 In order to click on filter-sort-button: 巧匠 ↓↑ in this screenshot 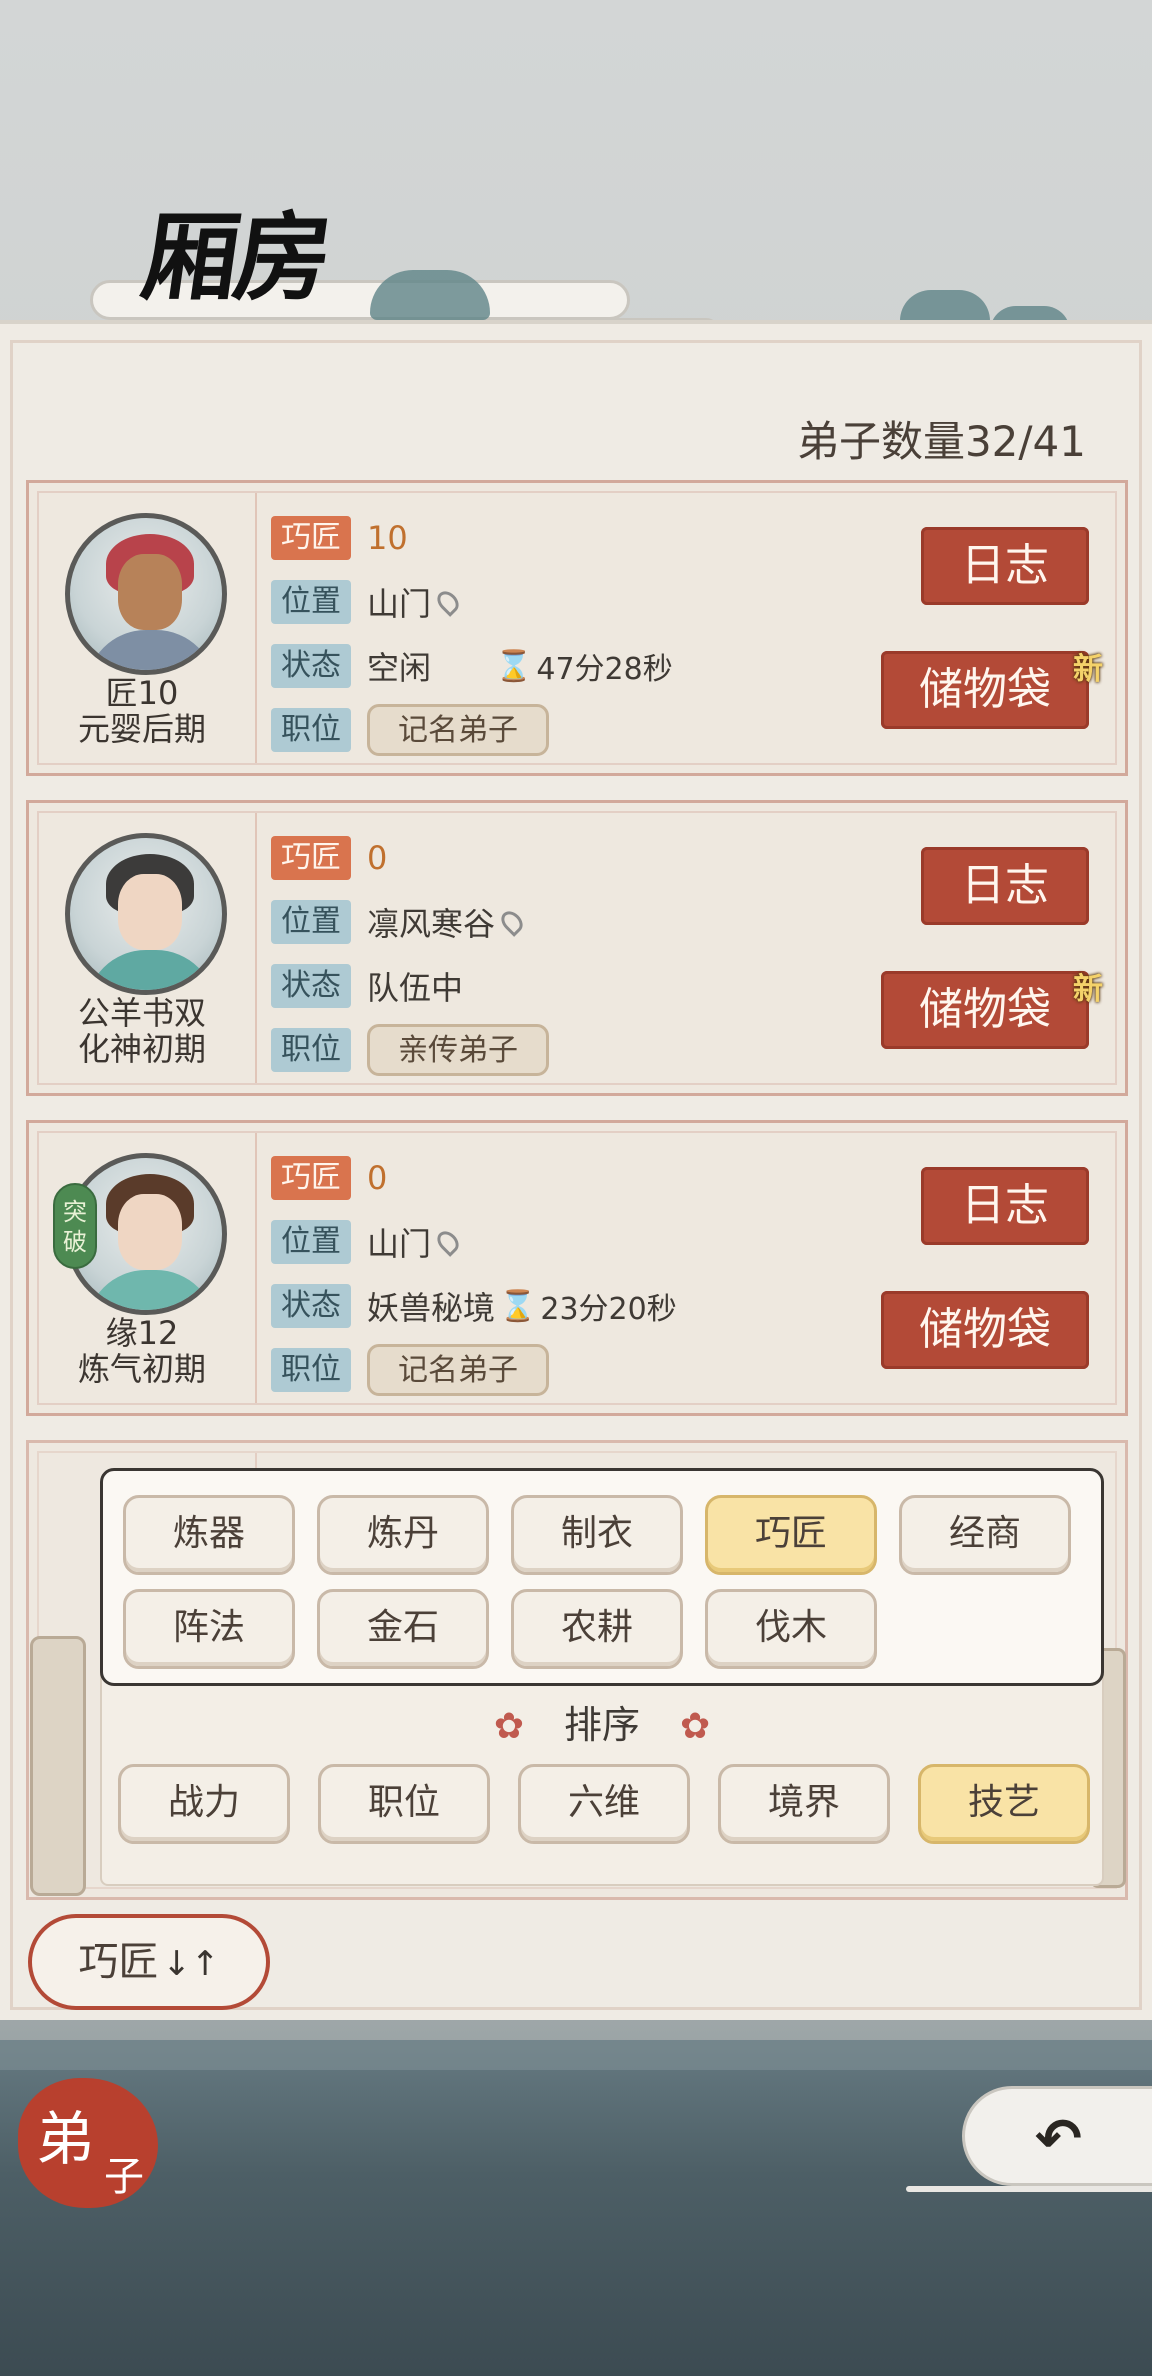, I will do `click(149, 1962)`.